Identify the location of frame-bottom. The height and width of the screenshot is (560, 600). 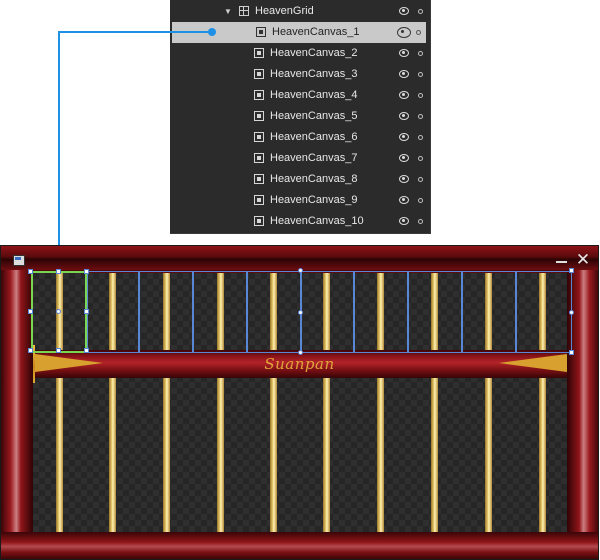
(299, 545).